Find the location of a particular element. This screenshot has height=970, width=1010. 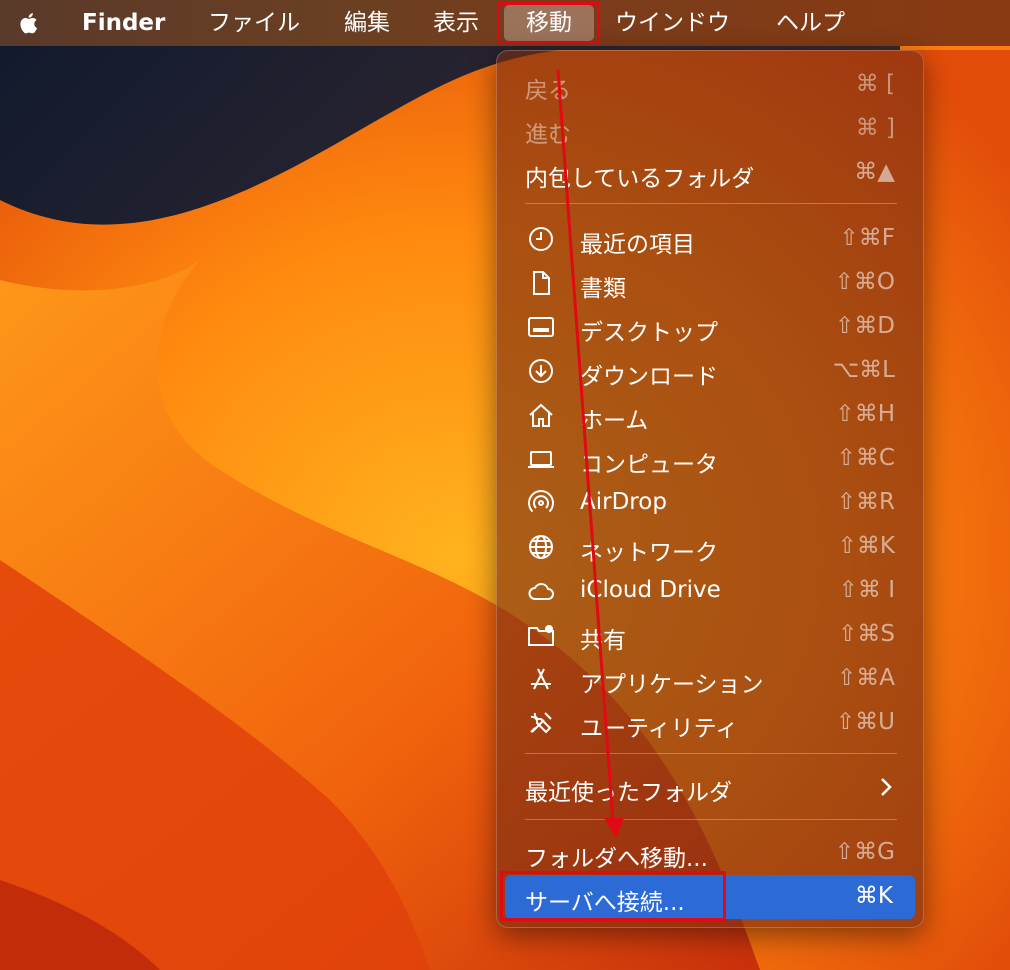

download-icon is located at coordinates (541, 371).